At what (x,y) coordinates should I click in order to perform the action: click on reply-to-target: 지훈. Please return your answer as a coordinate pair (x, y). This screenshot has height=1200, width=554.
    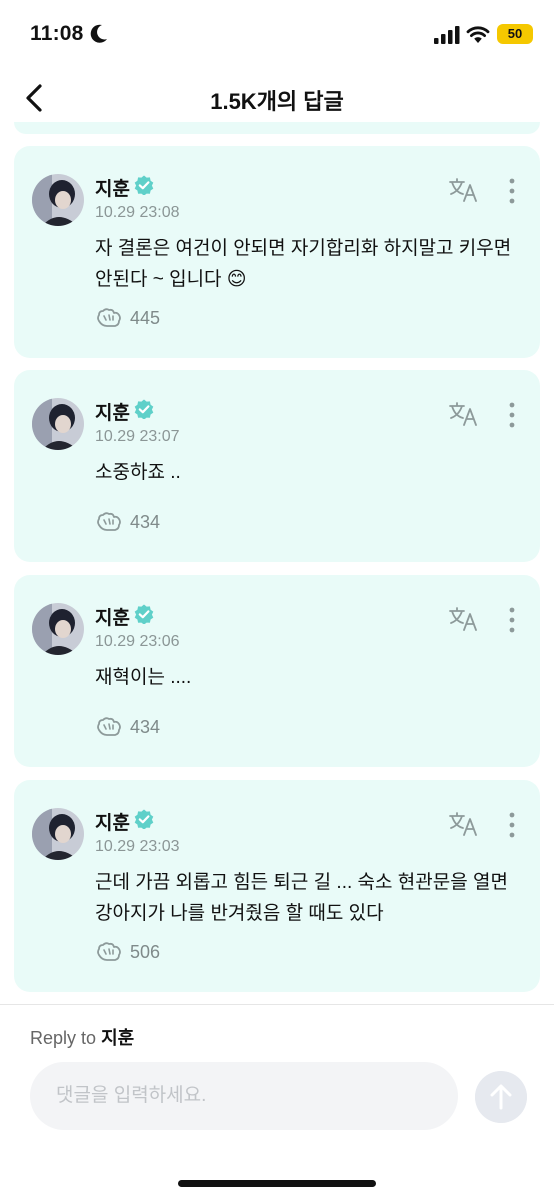
    Looking at the image, I should click on (118, 1038).